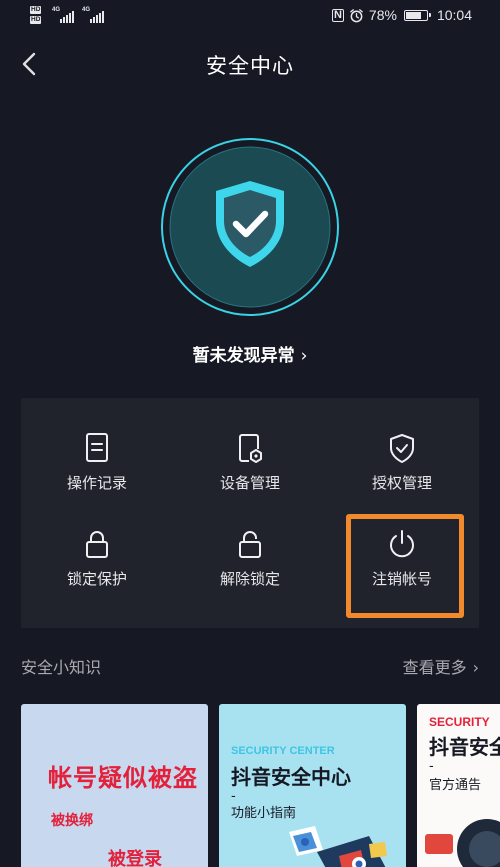 This screenshot has width=500, height=867. What do you see at coordinates (459, 722) in the screenshot?
I see `card-eyebrow: SECURITY` at bounding box center [459, 722].